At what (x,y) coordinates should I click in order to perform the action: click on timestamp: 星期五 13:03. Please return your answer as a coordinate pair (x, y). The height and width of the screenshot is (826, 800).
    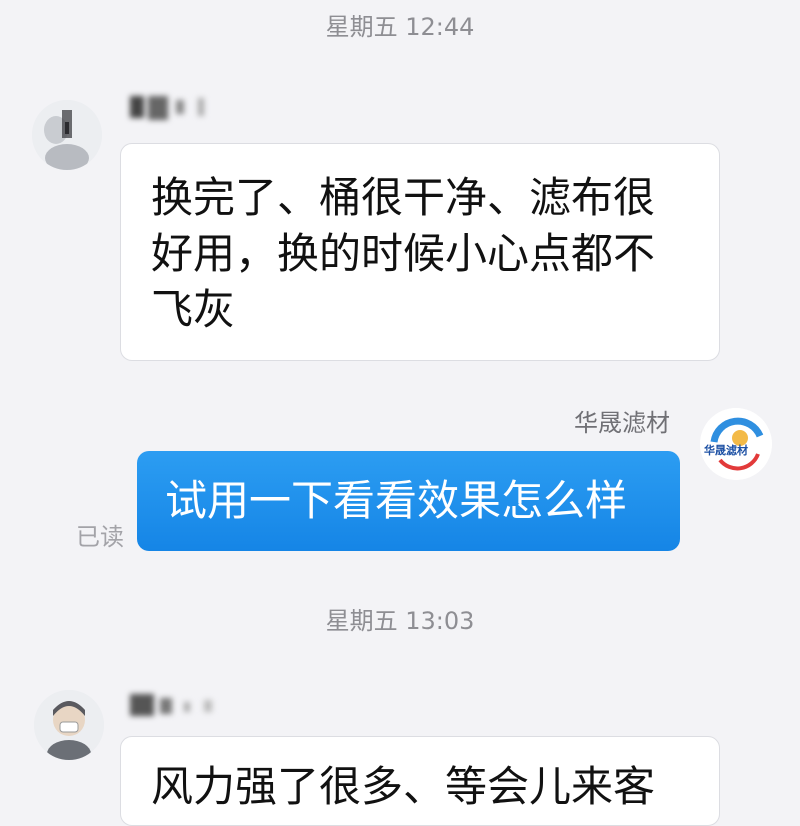
    Looking at the image, I should click on (400, 621).